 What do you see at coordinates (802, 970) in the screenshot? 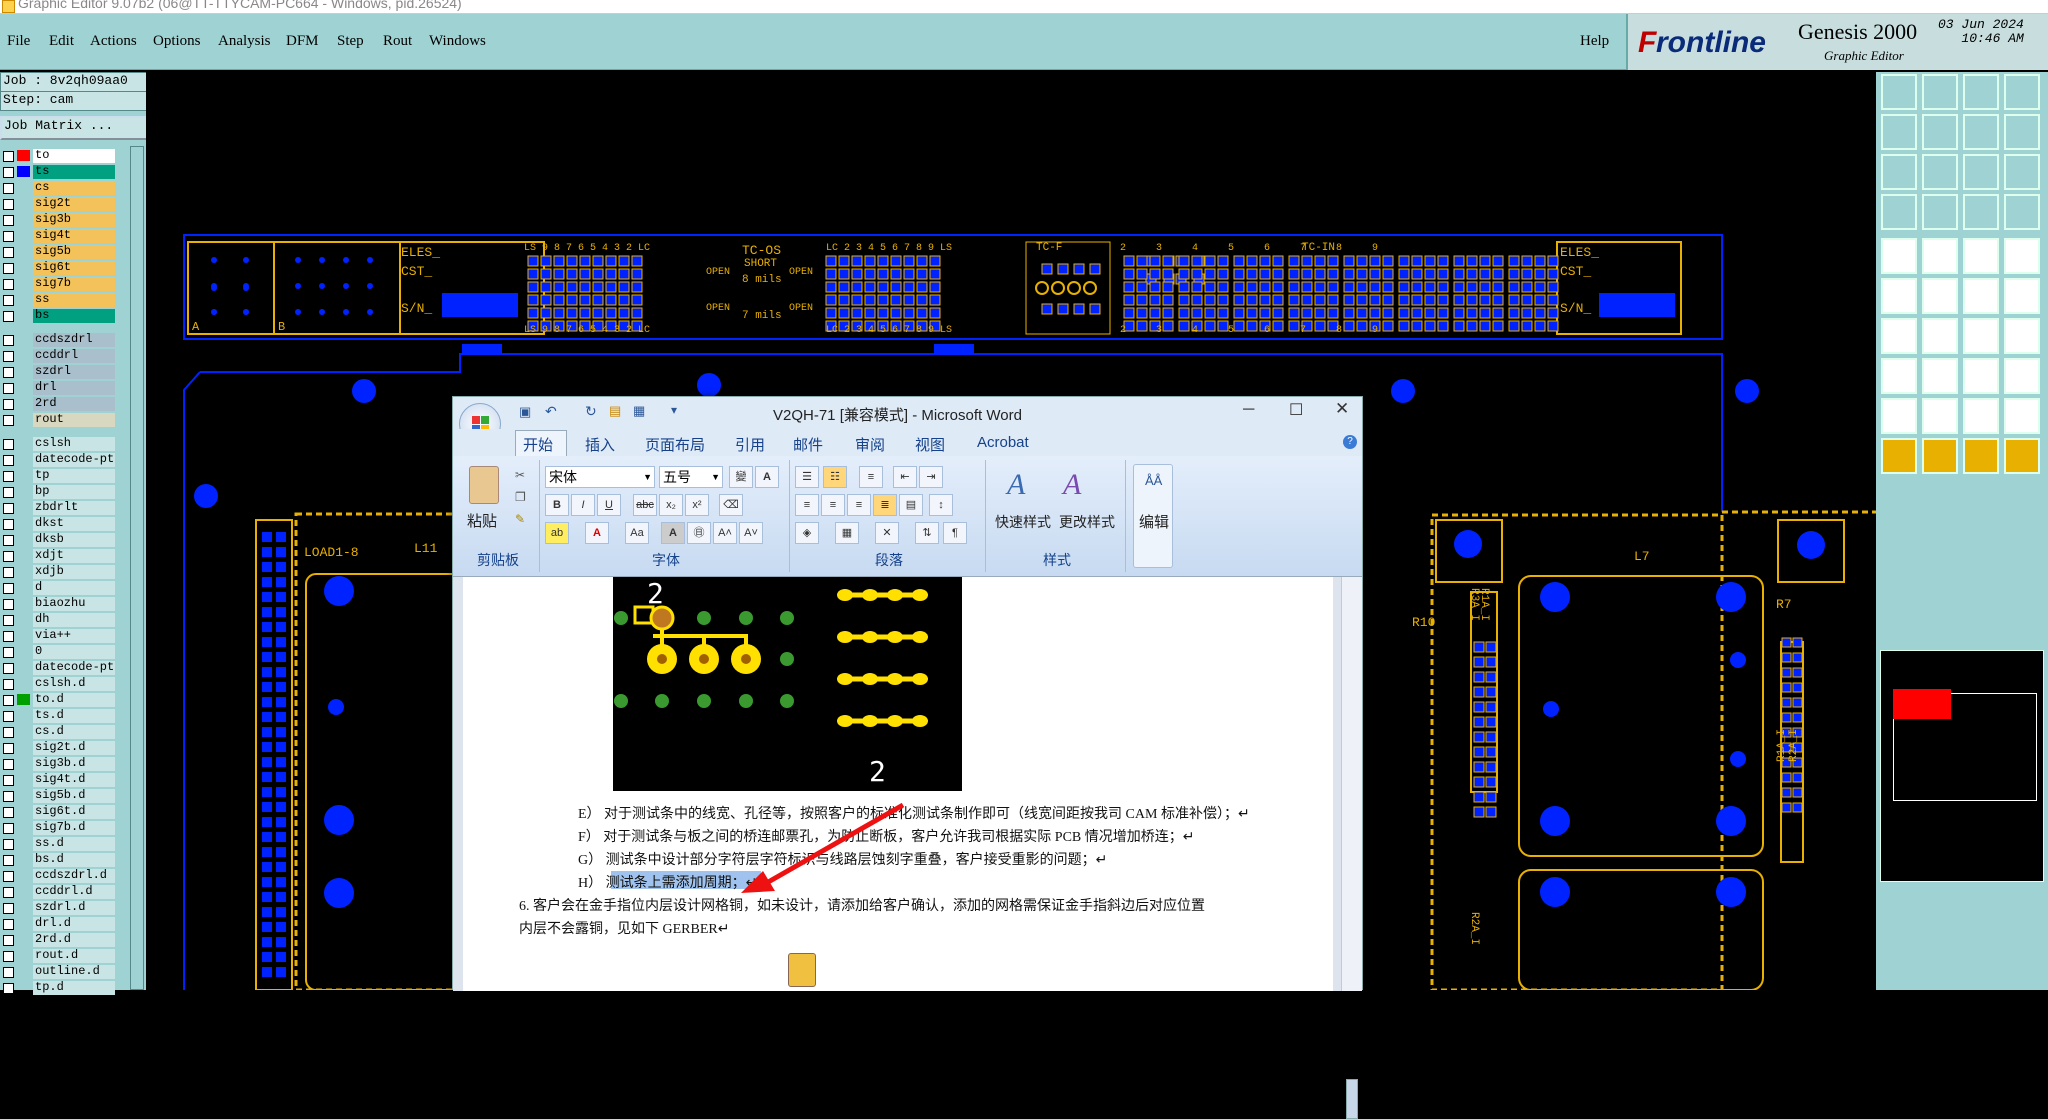
I see `embedded-object-icon` at bounding box center [802, 970].